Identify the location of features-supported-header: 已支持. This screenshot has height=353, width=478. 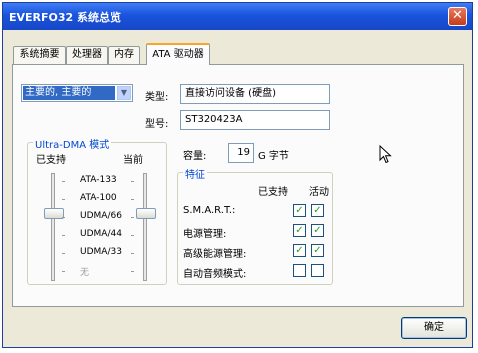
(273, 192).